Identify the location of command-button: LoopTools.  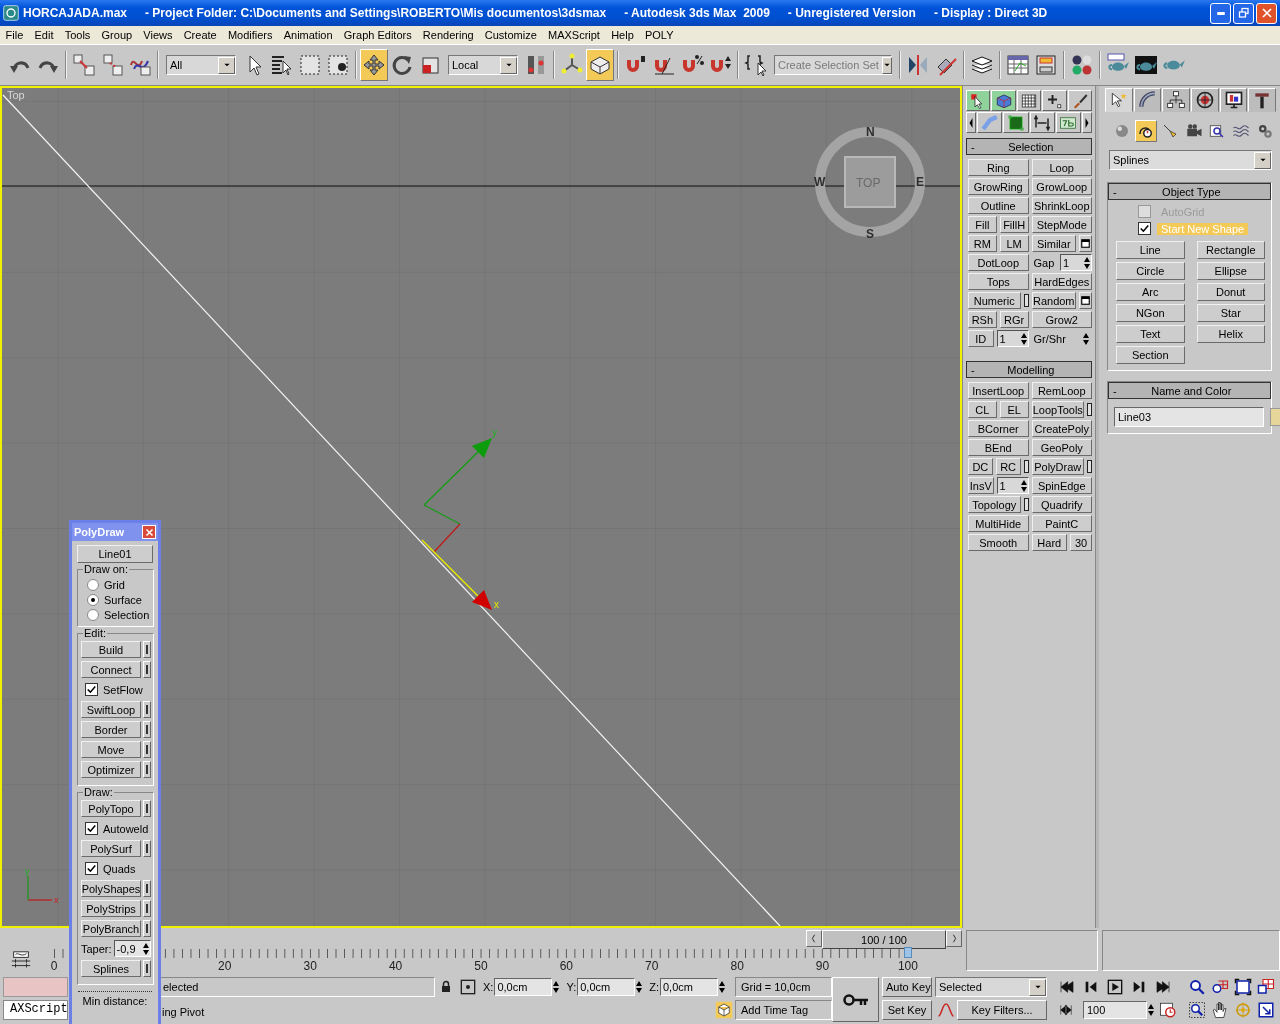
(1057, 409).